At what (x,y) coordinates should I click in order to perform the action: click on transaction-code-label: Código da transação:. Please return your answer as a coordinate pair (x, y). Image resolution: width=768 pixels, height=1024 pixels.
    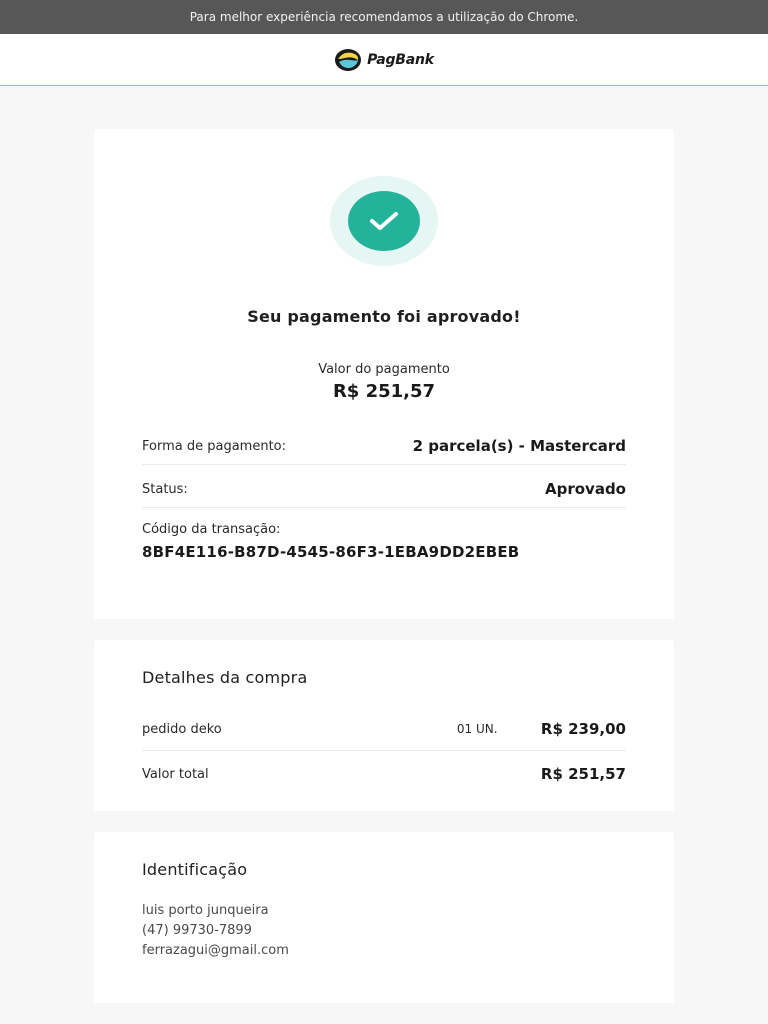
    Looking at the image, I should click on (211, 529).